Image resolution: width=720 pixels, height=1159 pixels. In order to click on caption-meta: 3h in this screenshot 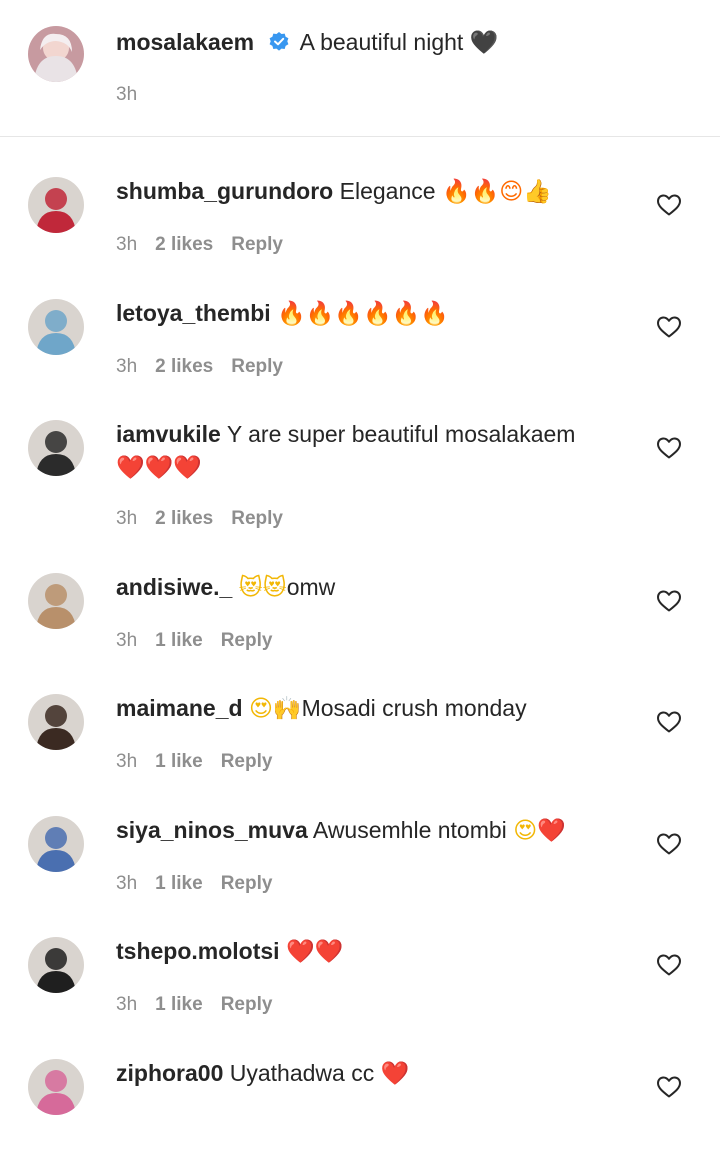, I will do `click(135, 95)`.